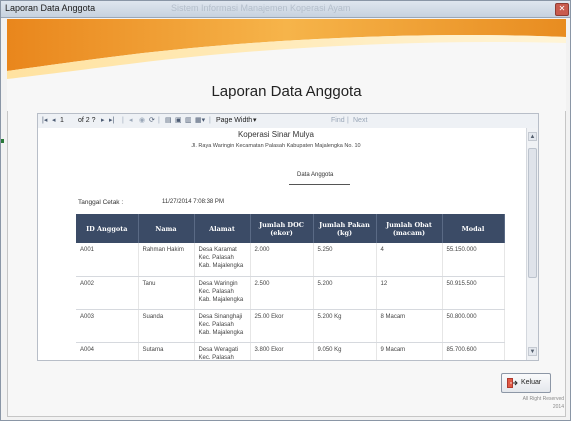 The width and height of the screenshot is (571, 421). I want to click on cell-pakan: 5.200 Kg, so click(345, 326).